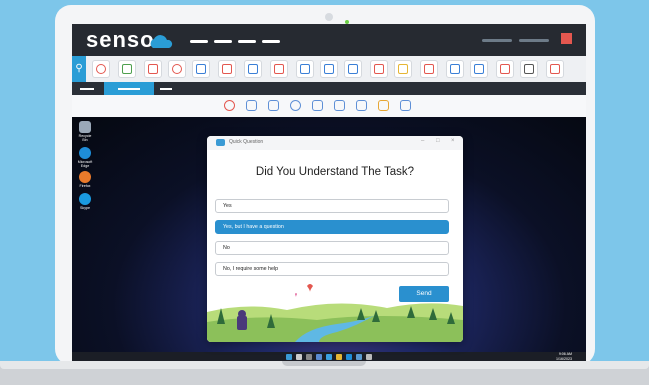 The height and width of the screenshot is (385, 649). What do you see at coordinates (253, 69) in the screenshot?
I see `login-icon` at bounding box center [253, 69].